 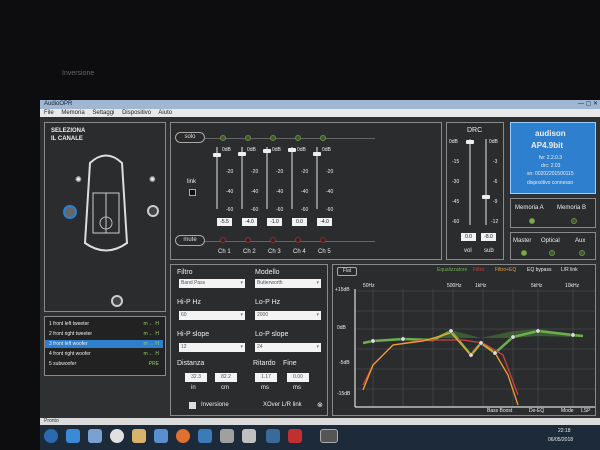 I want to click on list-item: 5 subwoofer PRE, so click(x=104, y=364).